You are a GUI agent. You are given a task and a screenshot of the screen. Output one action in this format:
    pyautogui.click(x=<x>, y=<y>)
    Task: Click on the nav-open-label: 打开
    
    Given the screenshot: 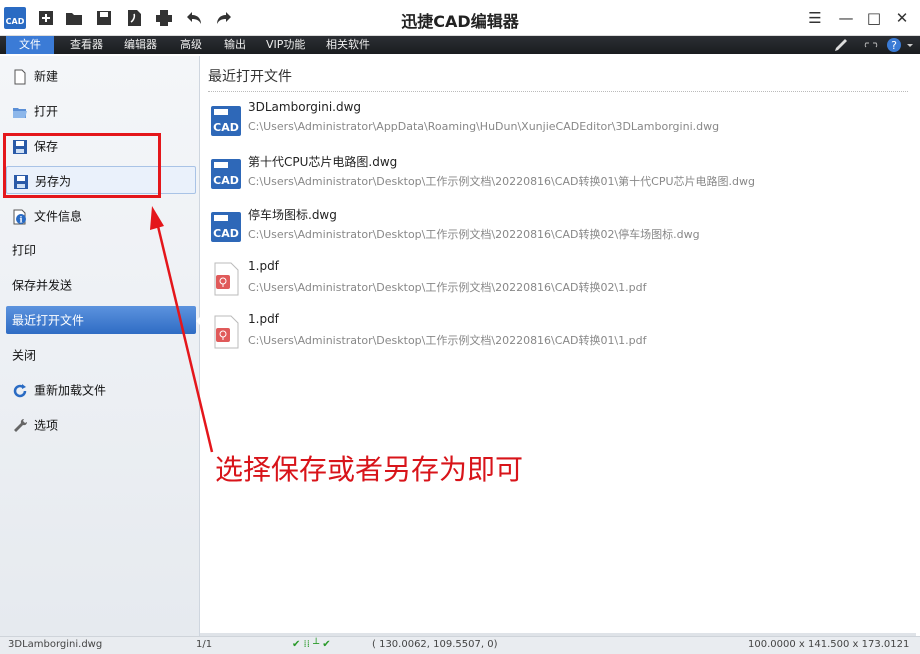 What is the action you would take?
    pyautogui.click(x=46, y=111)
    